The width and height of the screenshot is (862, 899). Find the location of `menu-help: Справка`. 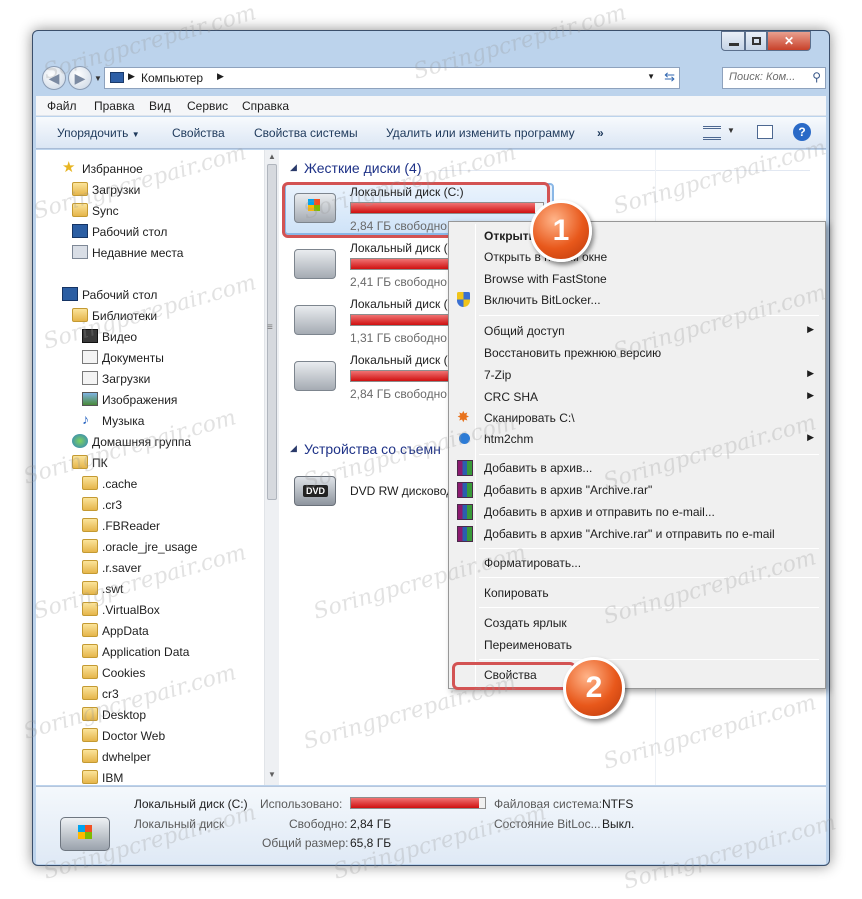

menu-help: Справка is located at coordinates (265, 106).